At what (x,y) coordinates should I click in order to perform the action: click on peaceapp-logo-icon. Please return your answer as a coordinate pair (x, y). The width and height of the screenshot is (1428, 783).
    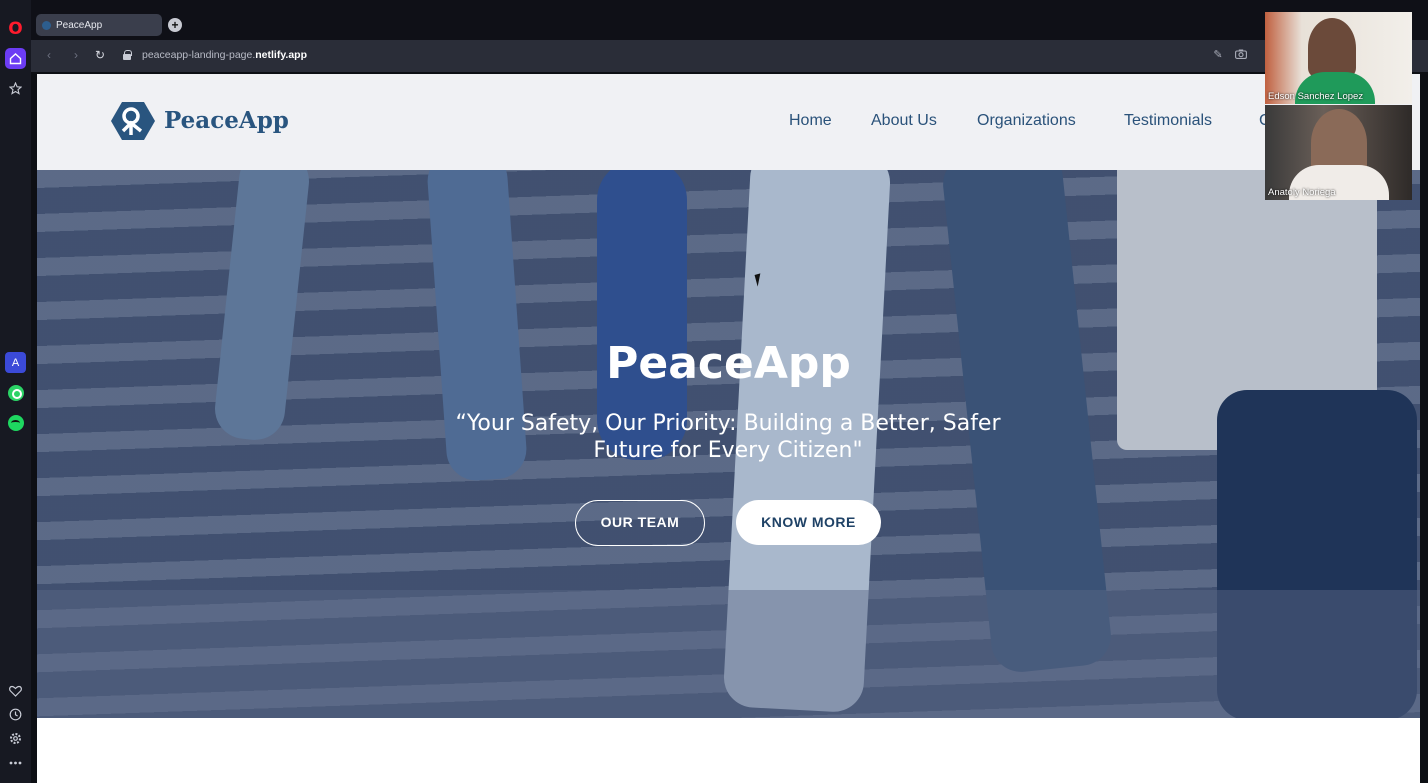
    Looking at the image, I should click on (133, 121).